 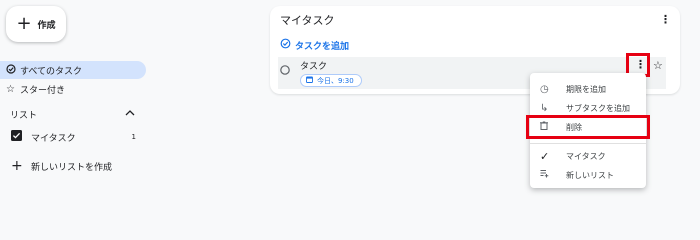 What do you see at coordinates (545, 156) in the screenshot?
I see `check-icon: ✓` at bounding box center [545, 156].